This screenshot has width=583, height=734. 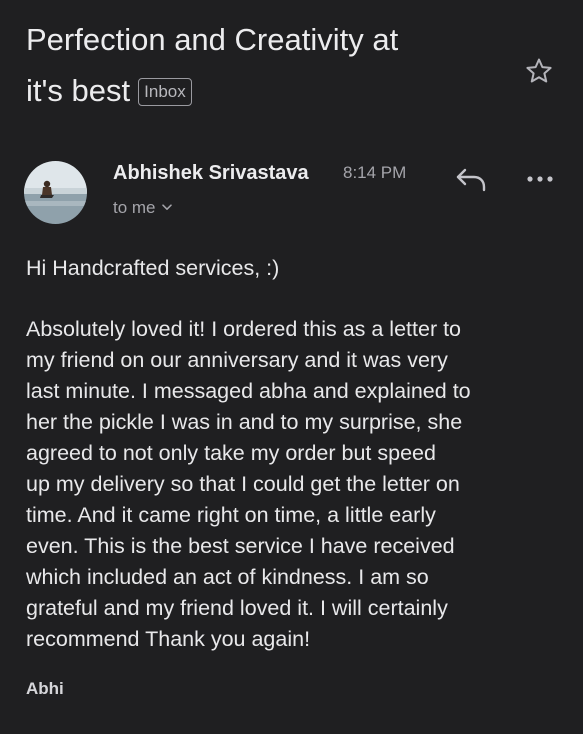 I want to click on star-icon, so click(x=539, y=71).